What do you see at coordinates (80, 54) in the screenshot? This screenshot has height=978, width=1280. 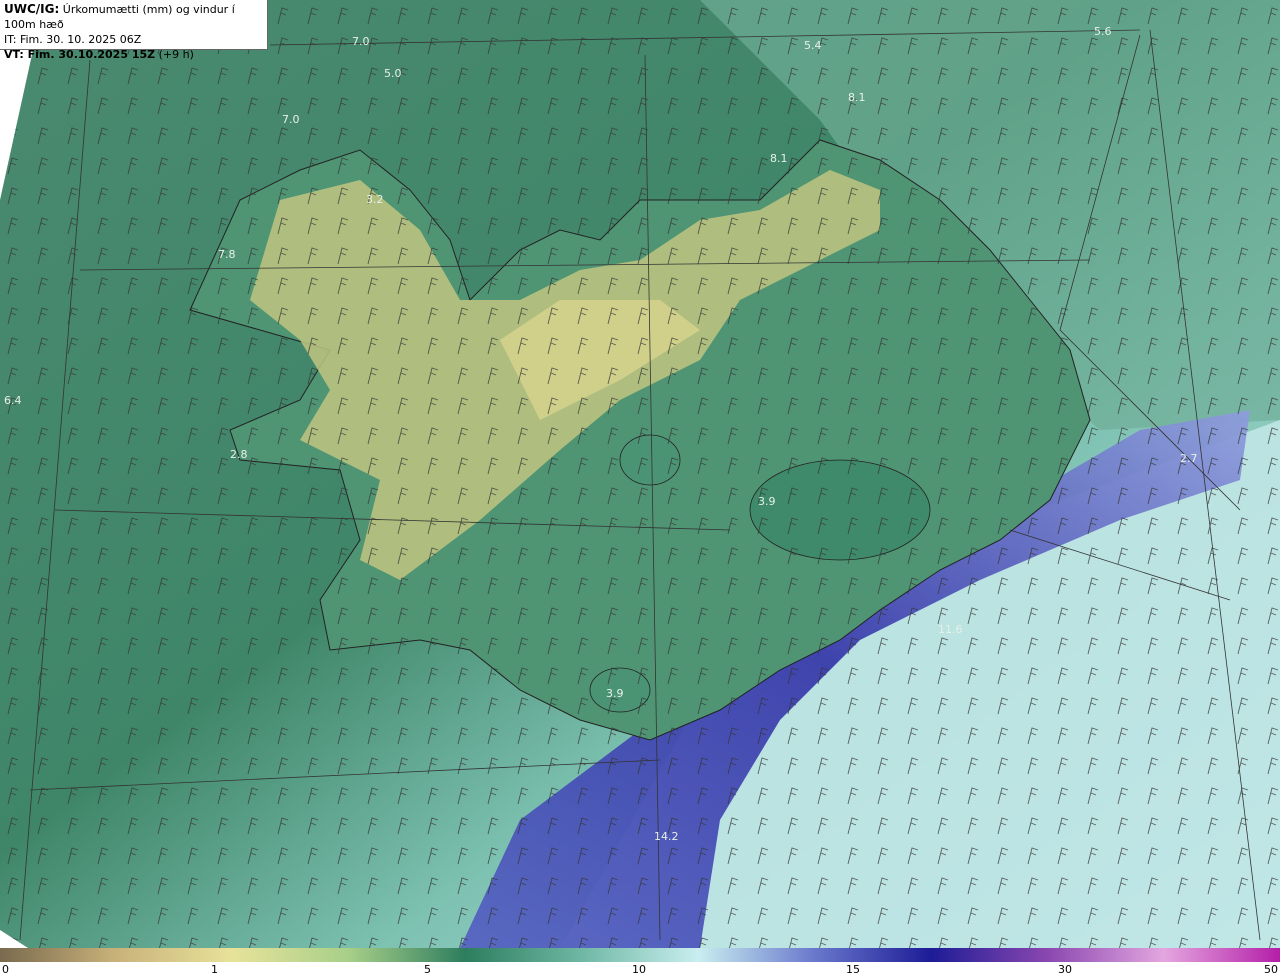 I see `valid-time: VT: Fim. 30.10.2025 15Z` at bounding box center [80, 54].